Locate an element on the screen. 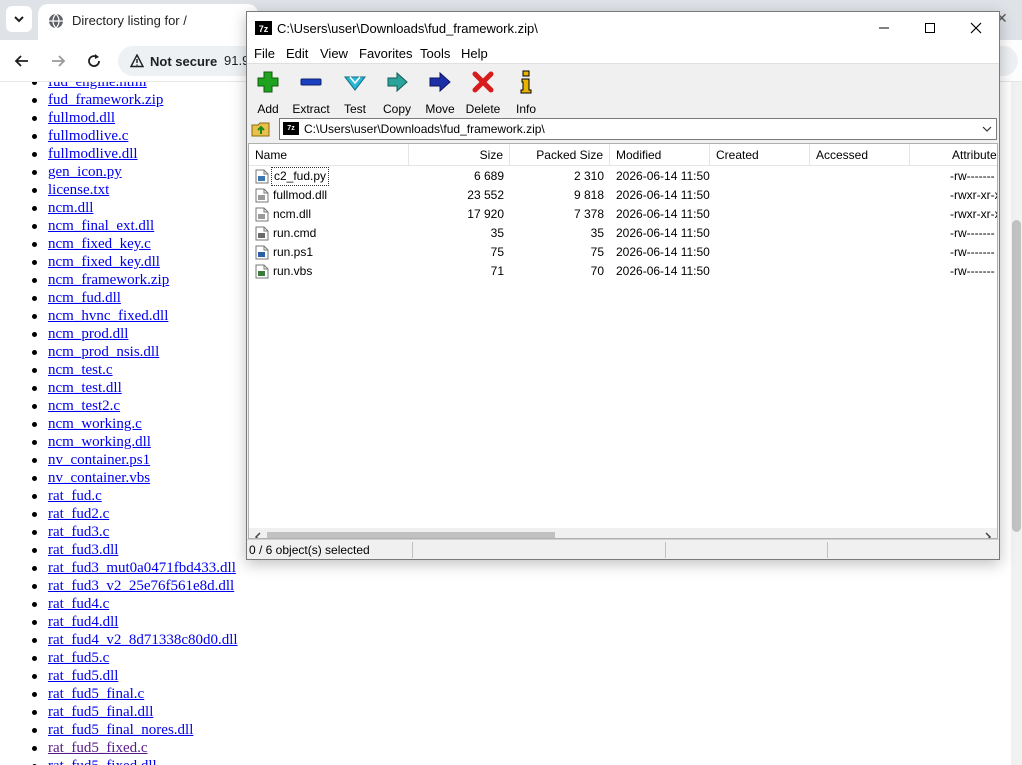 The height and width of the screenshot is (765, 1022). column-packed-size: Packed Size is located at coordinates (560, 155).